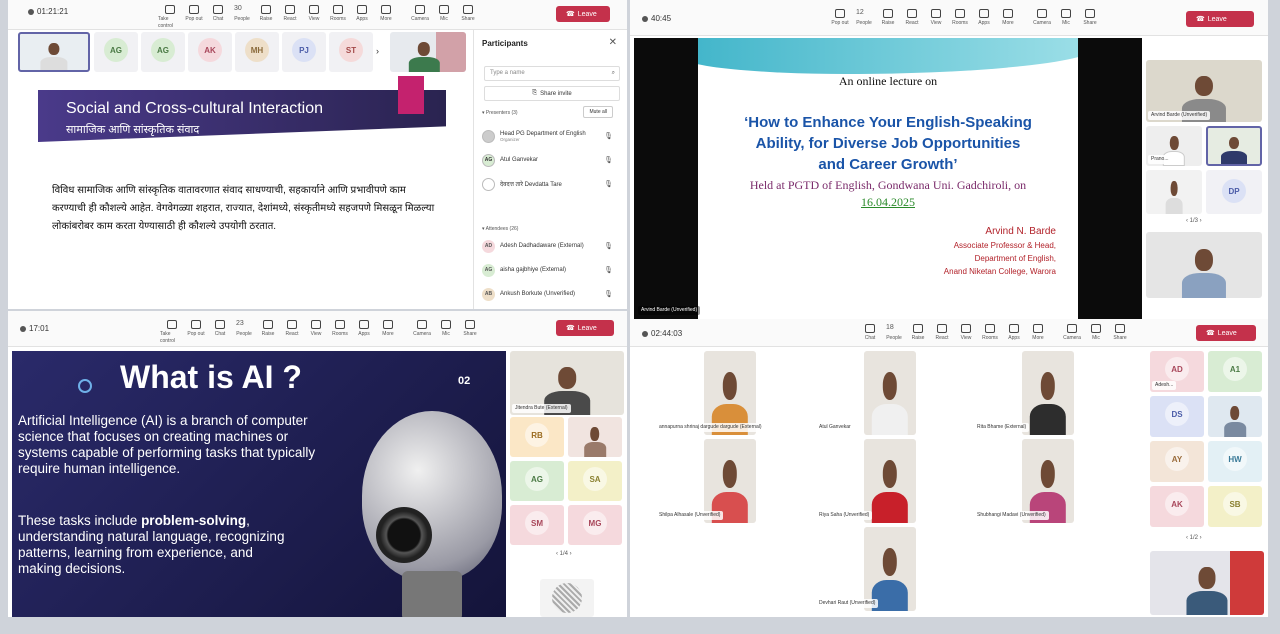 The width and height of the screenshot is (1280, 634). What do you see at coordinates (890, 491) in the screenshot?
I see `participant-photo` at bounding box center [890, 491].